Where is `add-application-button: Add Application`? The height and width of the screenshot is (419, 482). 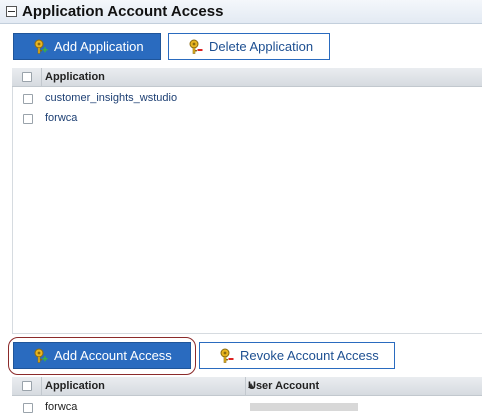 add-application-button: Add Application is located at coordinates (87, 46).